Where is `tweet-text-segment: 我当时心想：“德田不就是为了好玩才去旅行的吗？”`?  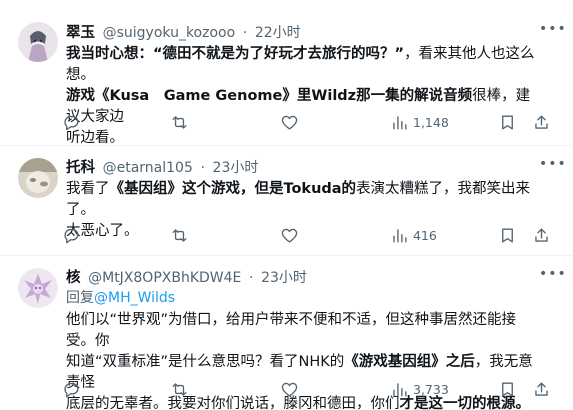 tweet-text-segment: 我当时心想：“德田不就是为了好玩才去旅行的吗？” is located at coordinates (235, 54).